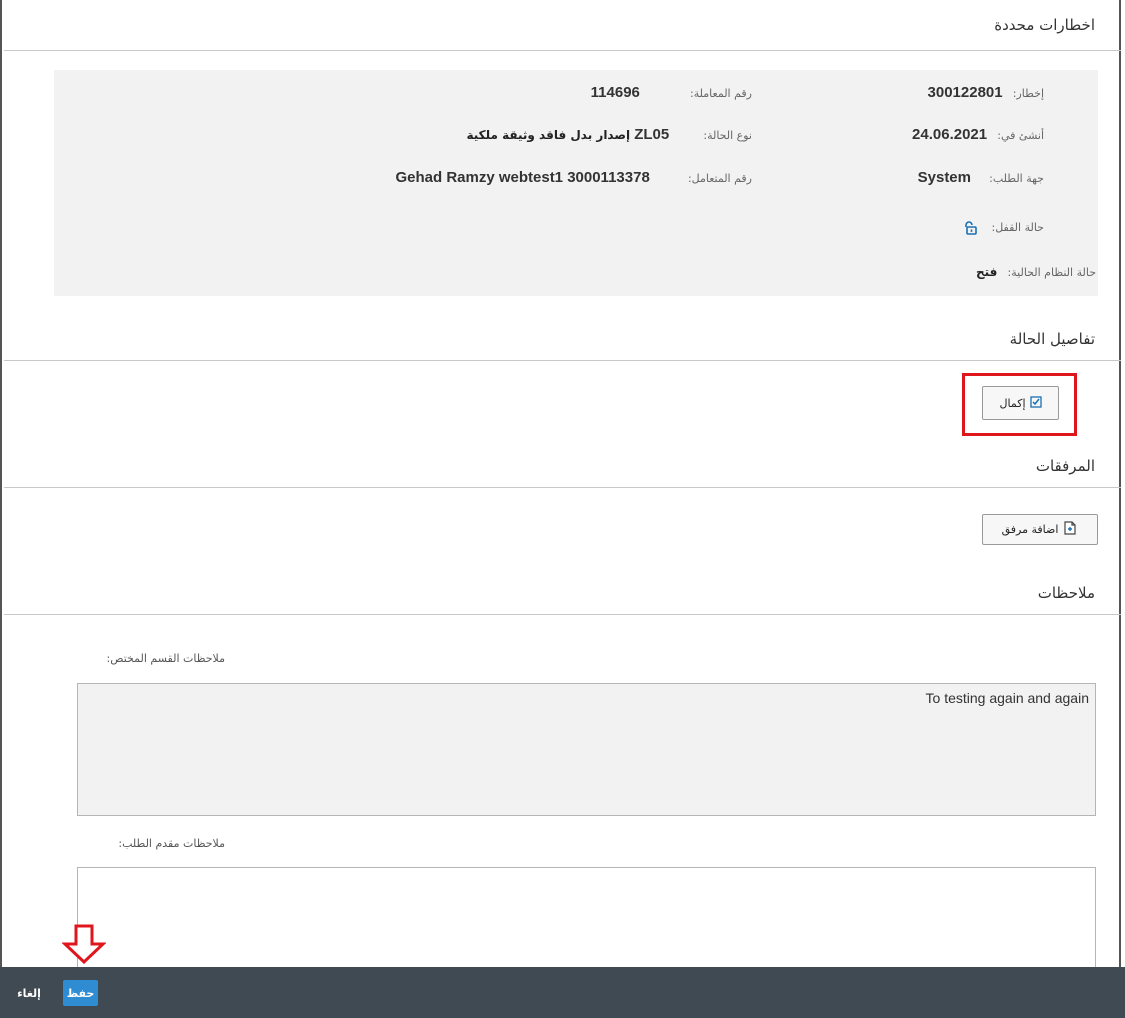 The width and height of the screenshot is (1125, 1018). I want to click on section-title-attachments: المرفقات, so click(1065, 466).